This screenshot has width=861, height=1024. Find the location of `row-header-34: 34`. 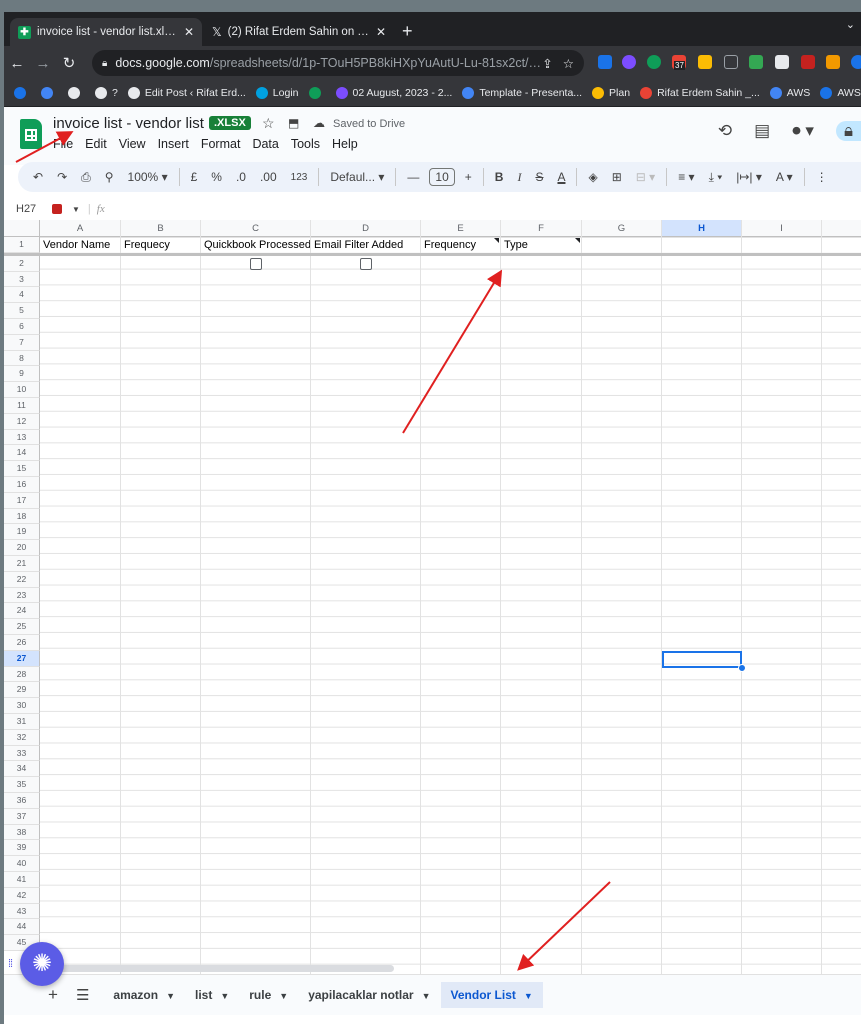

row-header-34: 34 is located at coordinates (22, 769).